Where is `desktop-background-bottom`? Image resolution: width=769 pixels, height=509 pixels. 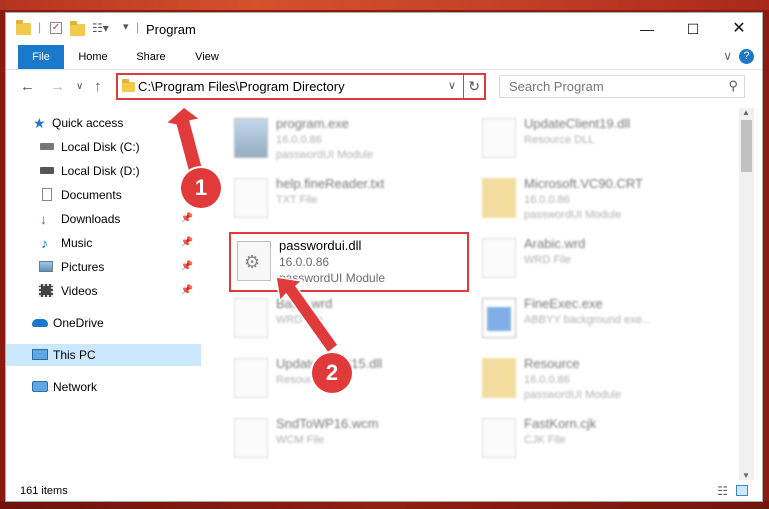
desktop-background-bottom is located at coordinates (384, 505).